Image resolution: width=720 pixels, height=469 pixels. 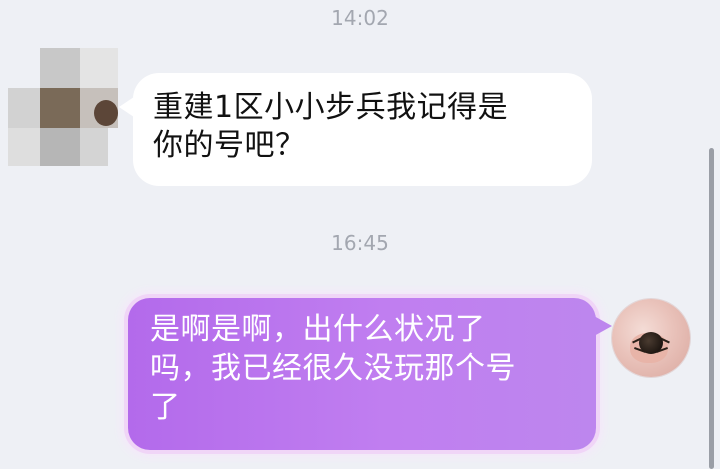 I want to click on timestamp: 16:45, so click(x=360, y=243).